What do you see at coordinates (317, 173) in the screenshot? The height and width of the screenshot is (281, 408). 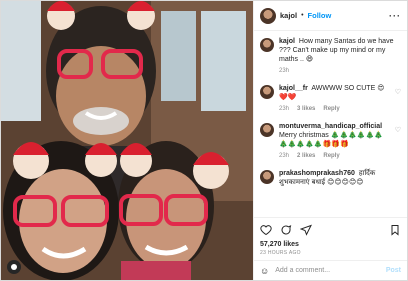 I see `comment-username: prakashomprakash760` at bounding box center [317, 173].